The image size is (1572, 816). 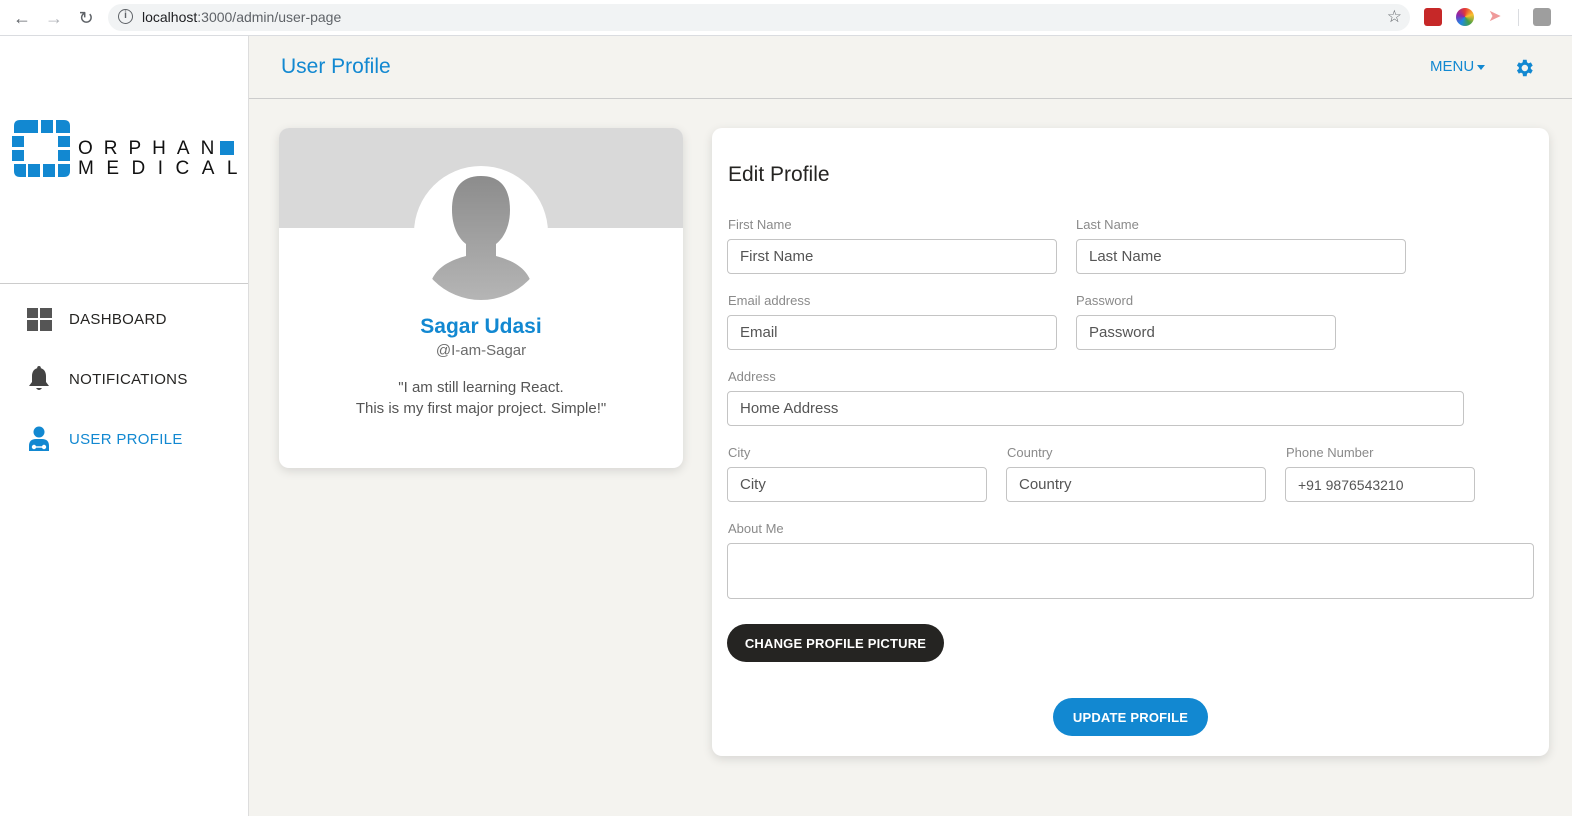 I want to click on sidebar-item-label: DASHBOARD, so click(x=118, y=319).